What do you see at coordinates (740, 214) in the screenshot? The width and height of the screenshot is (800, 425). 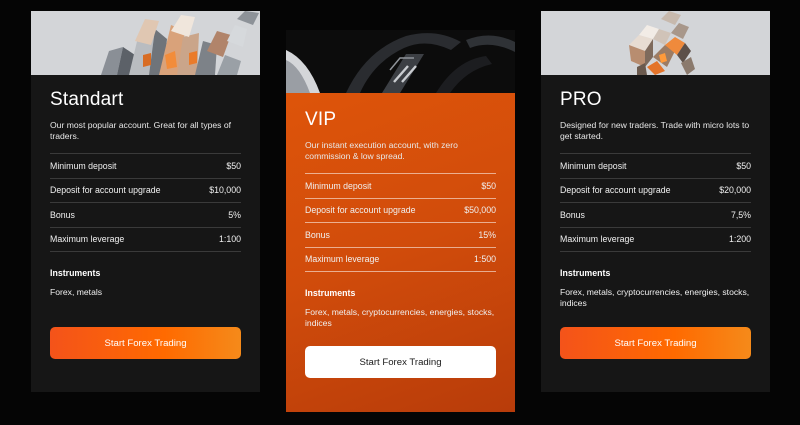 I see `detail-value: 7,5%` at bounding box center [740, 214].